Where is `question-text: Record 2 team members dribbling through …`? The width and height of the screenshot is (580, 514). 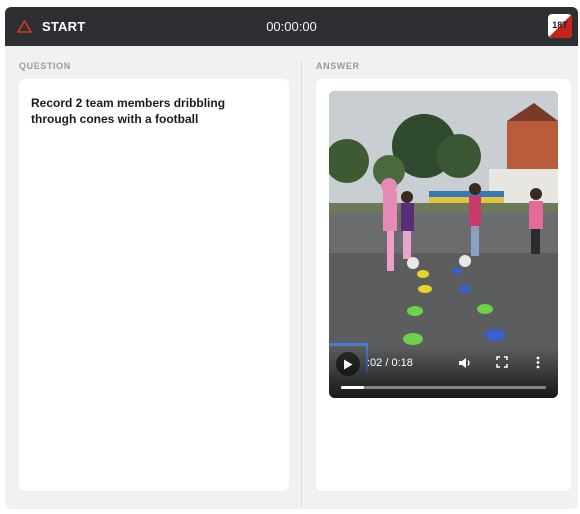 question-text: Record 2 team members dribbling through … is located at coordinates (128, 111).